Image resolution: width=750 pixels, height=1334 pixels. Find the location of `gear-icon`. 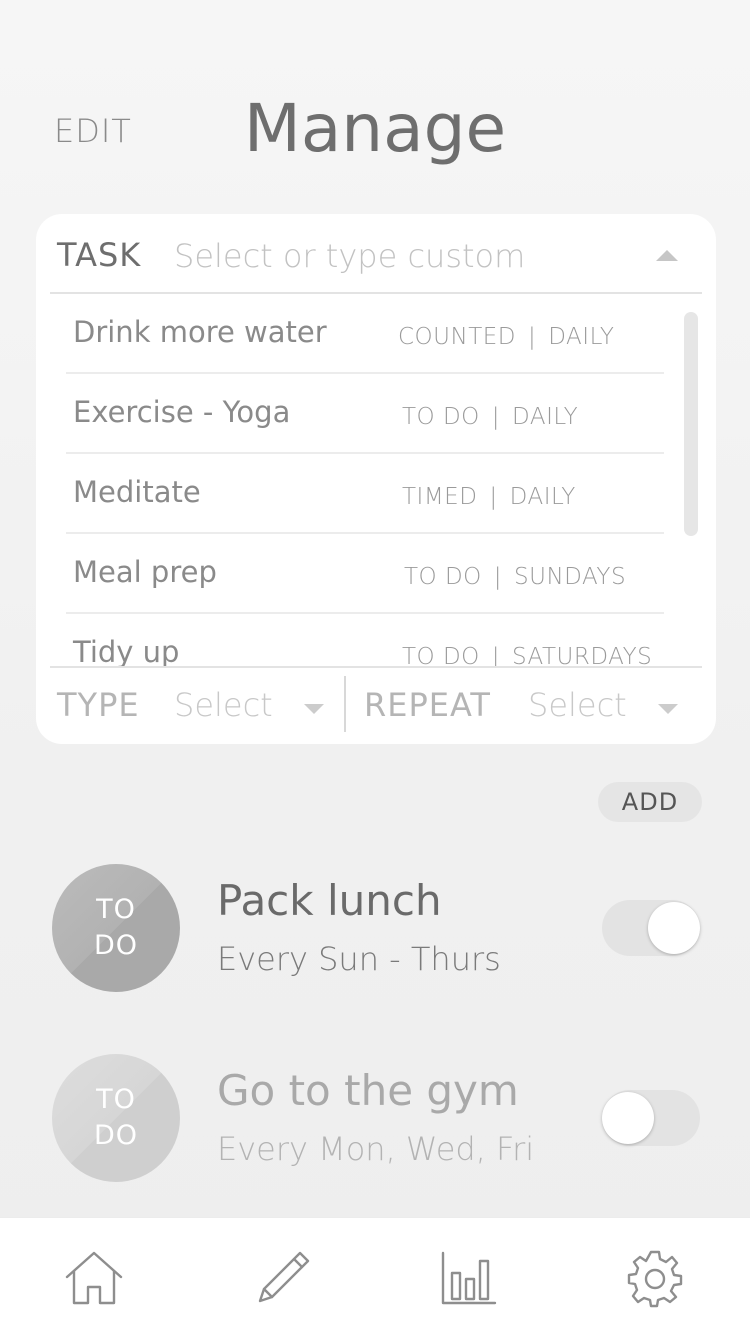

gear-icon is located at coordinates (655, 1279).